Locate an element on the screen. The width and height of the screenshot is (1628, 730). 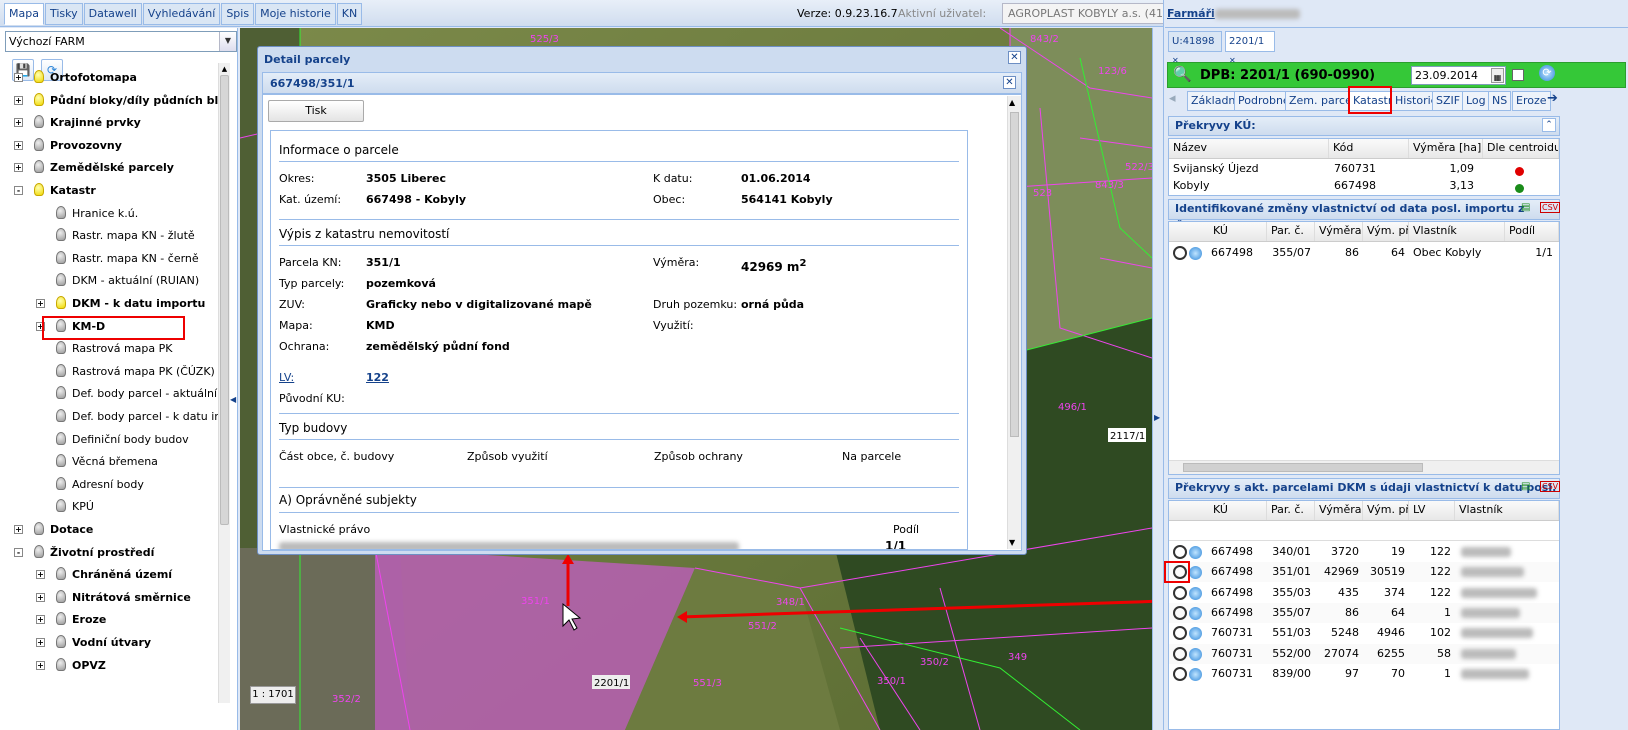
table-row: 667498 355/07 86 64 Obec Kobyly 1/1 is located at coordinates (1364, 253).